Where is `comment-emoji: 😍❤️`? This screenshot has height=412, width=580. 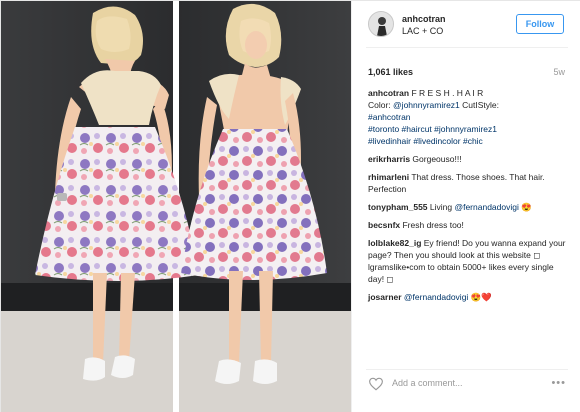 comment-emoji: 😍❤️ is located at coordinates (480, 297).